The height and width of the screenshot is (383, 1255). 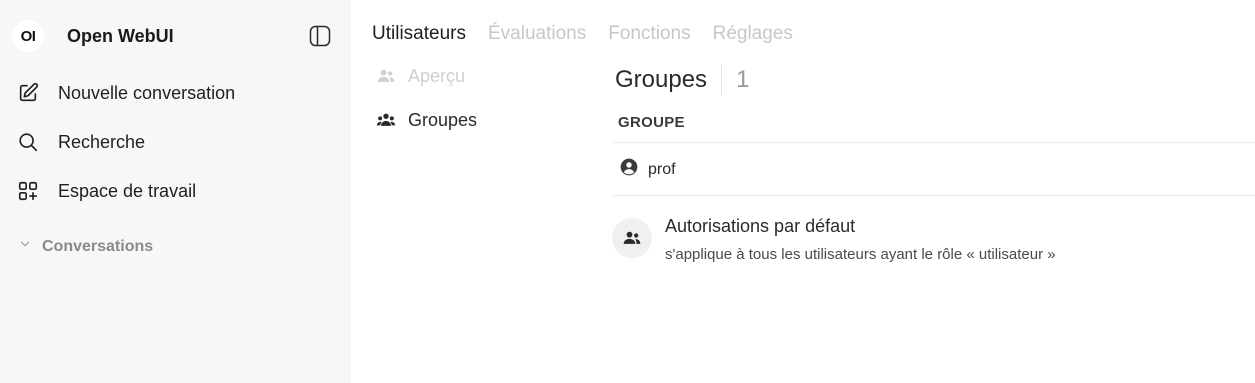 What do you see at coordinates (753, 34) in the screenshot?
I see `tab-settings: Réglages` at bounding box center [753, 34].